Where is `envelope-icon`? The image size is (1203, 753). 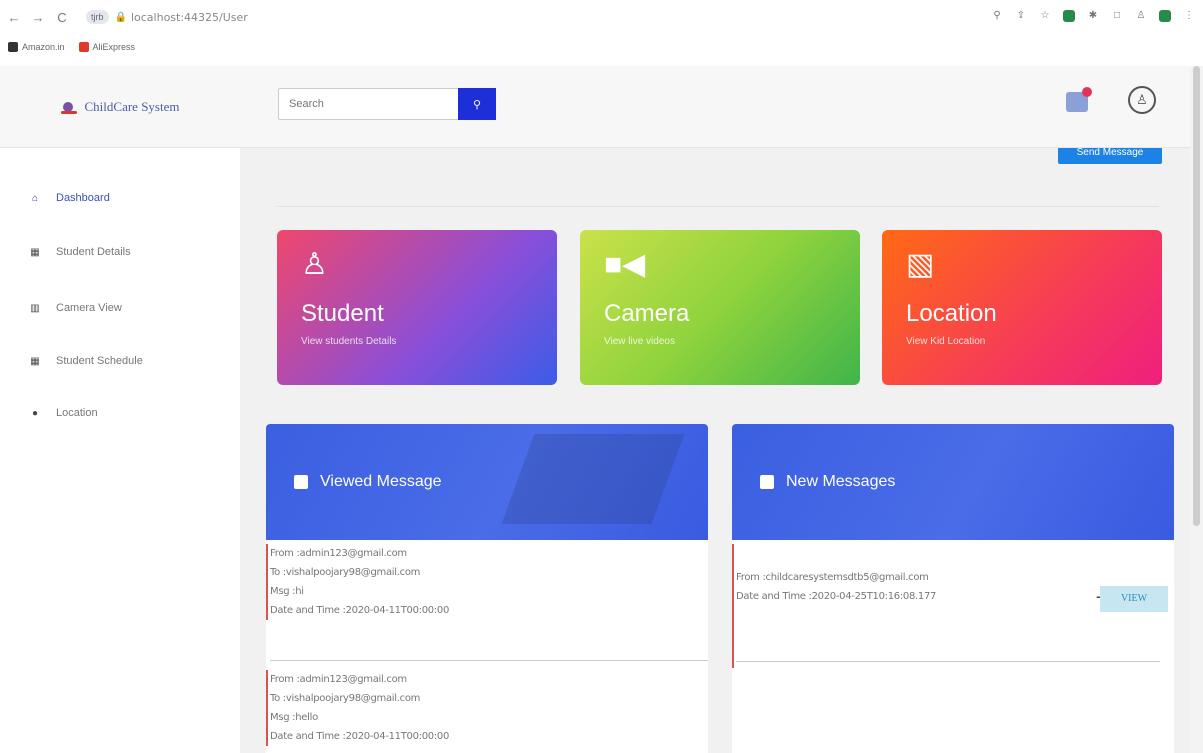
envelope-icon is located at coordinates (301, 482).